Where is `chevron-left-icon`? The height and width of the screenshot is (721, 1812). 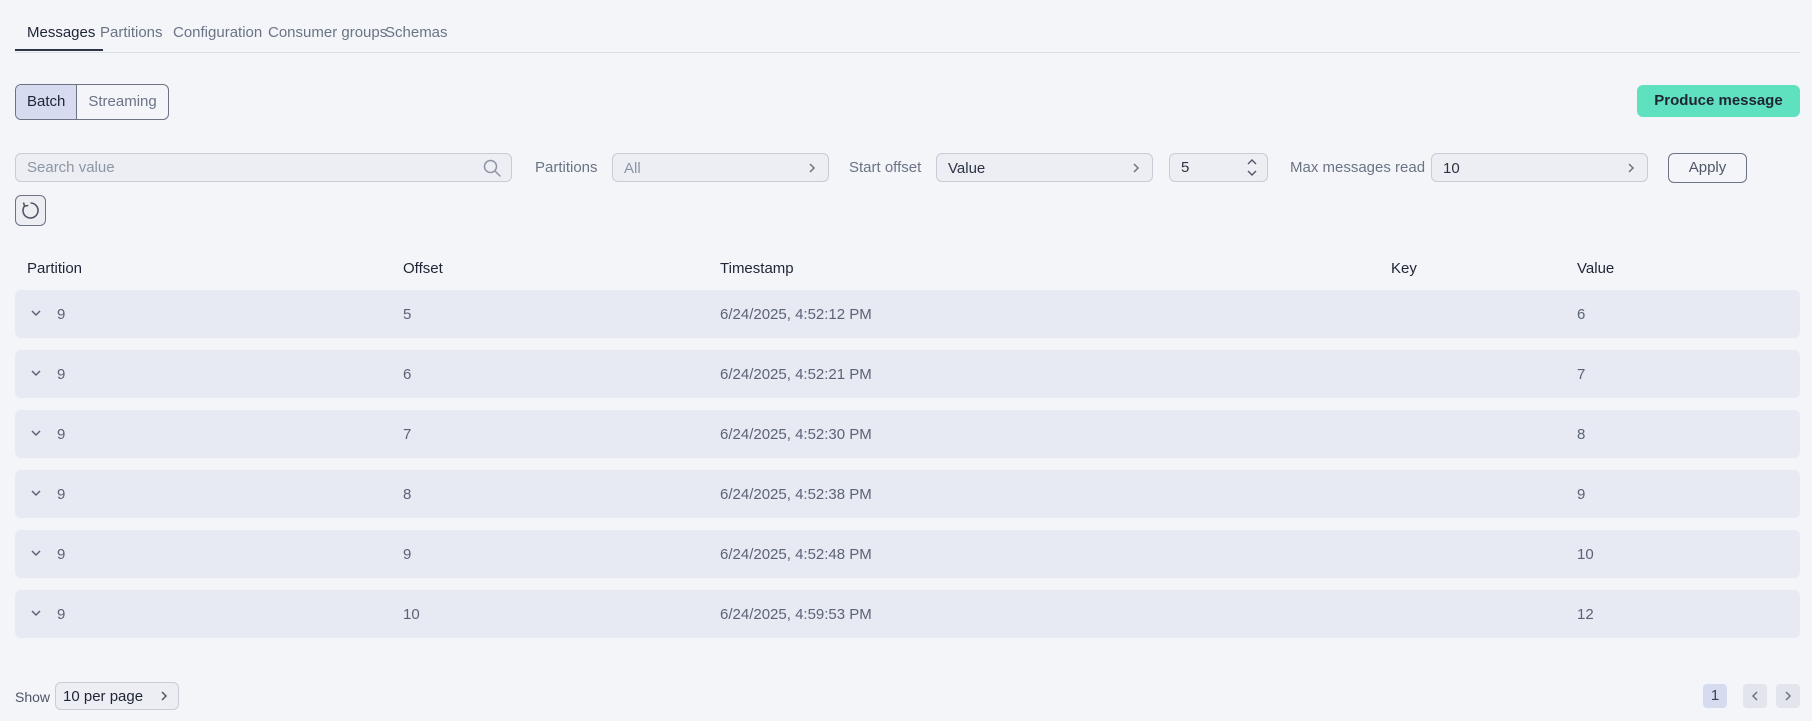 chevron-left-icon is located at coordinates (1754, 696).